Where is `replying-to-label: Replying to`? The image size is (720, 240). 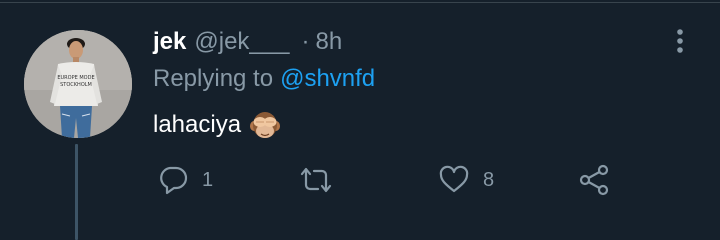 replying-to-label: Replying to is located at coordinates (213, 78).